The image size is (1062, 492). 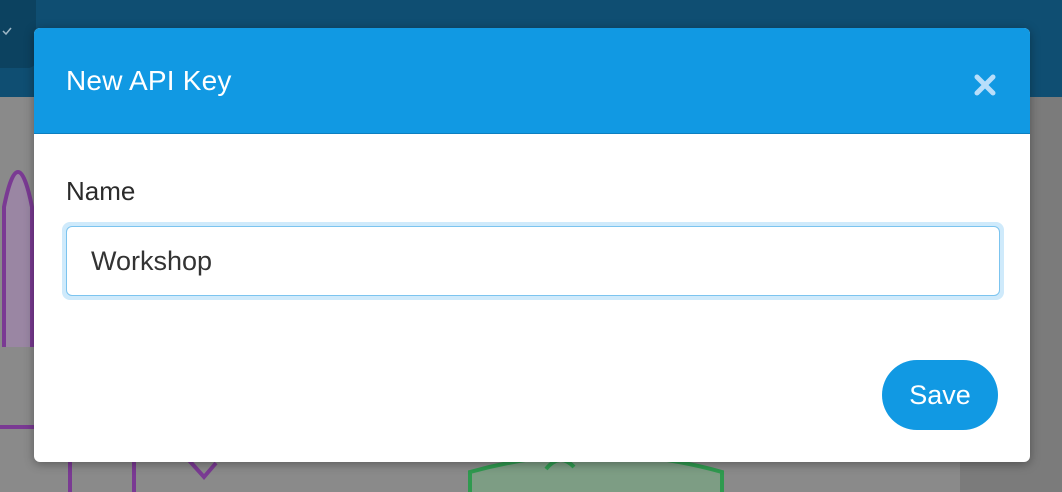 I want to click on close-icon, so click(x=985, y=85).